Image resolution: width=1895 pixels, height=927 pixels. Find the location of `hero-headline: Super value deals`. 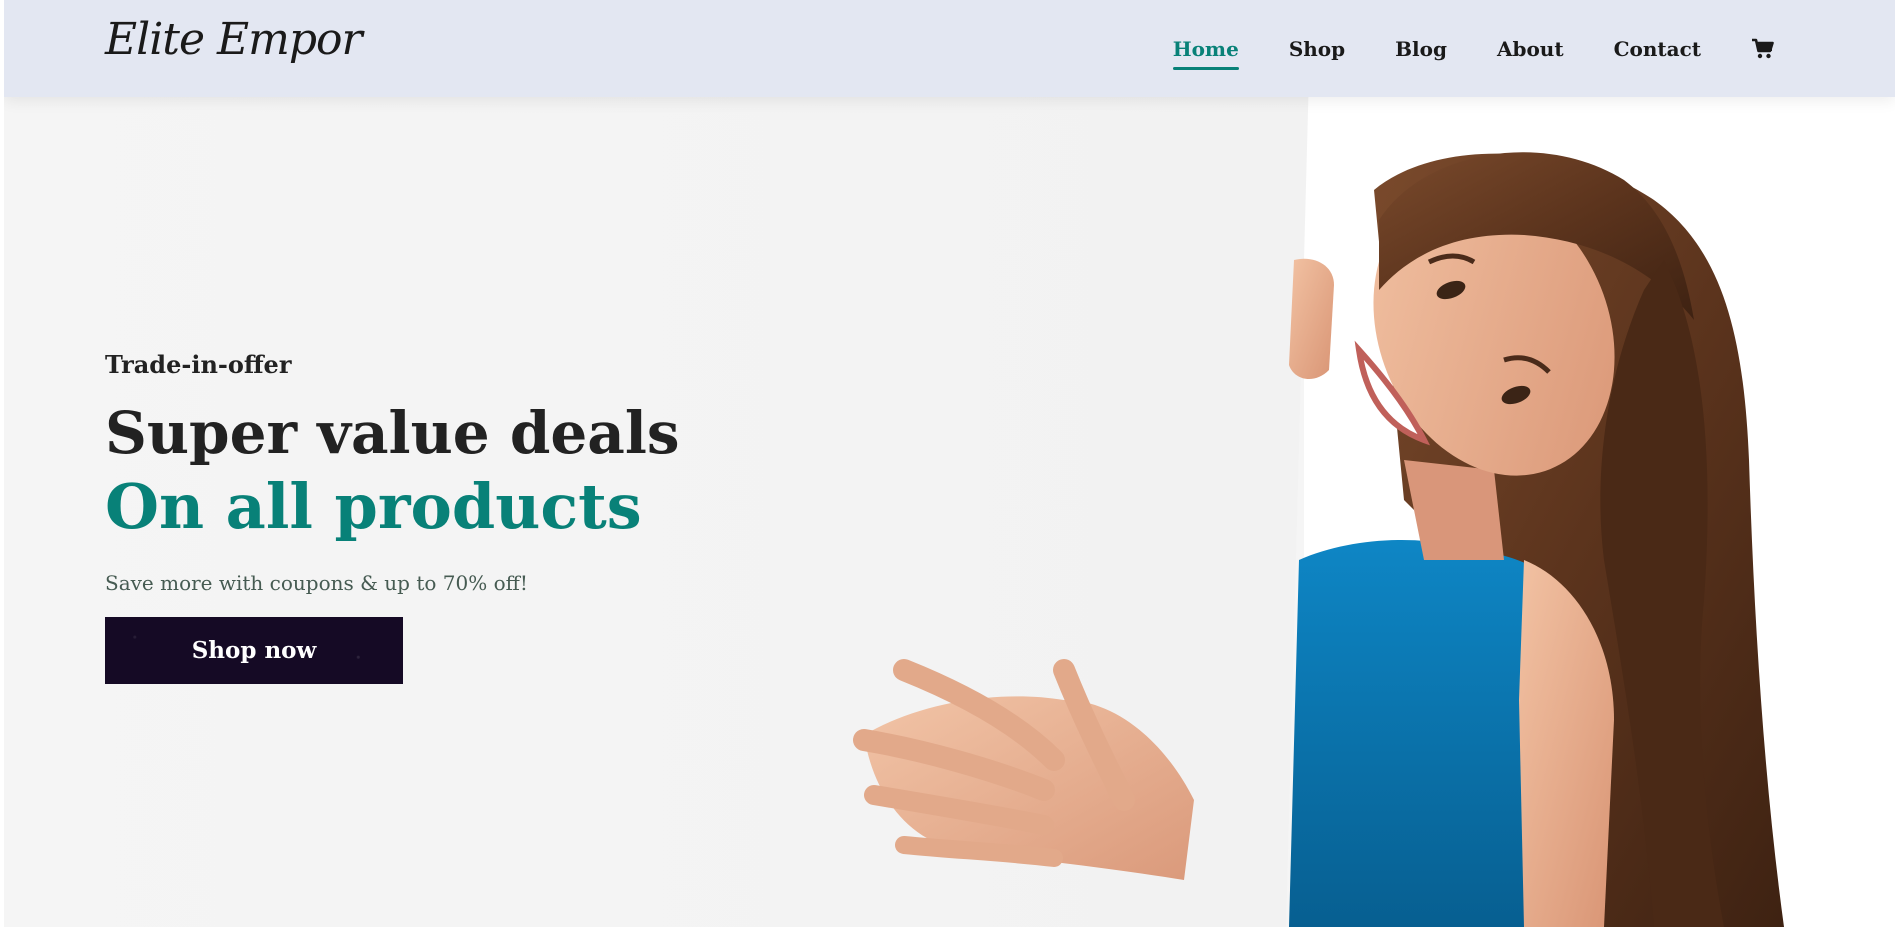

hero-headline: Super value deals is located at coordinates (392, 433).